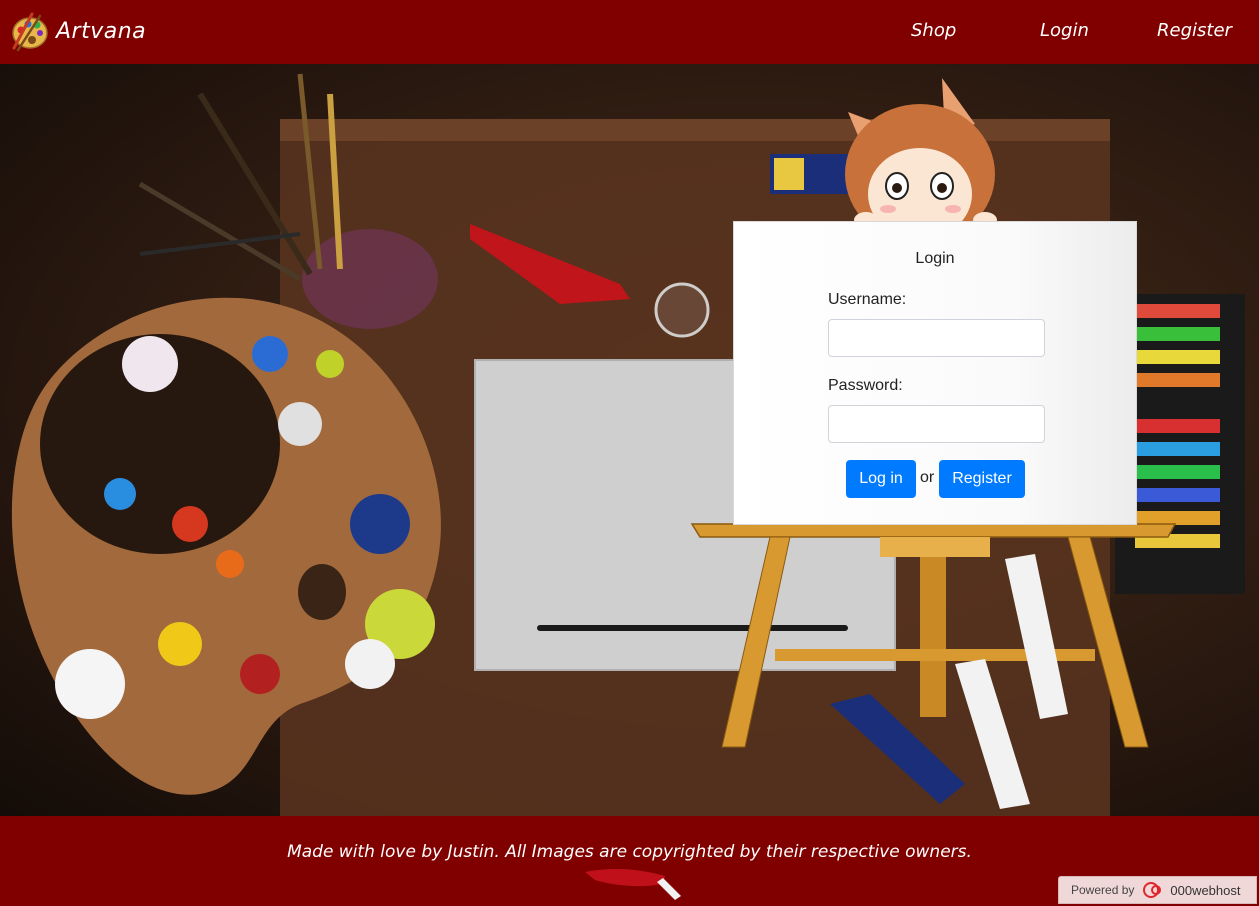 The width and height of the screenshot is (1259, 906). Describe the element at coordinates (1194, 30) in the screenshot. I see `nav-register: Register` at that location.